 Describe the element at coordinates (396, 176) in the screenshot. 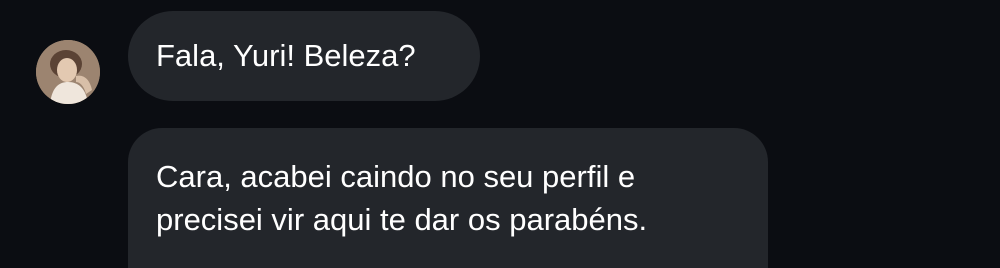

I see `message-text: Cara, acabei caindo no seu perfil e` at that location.